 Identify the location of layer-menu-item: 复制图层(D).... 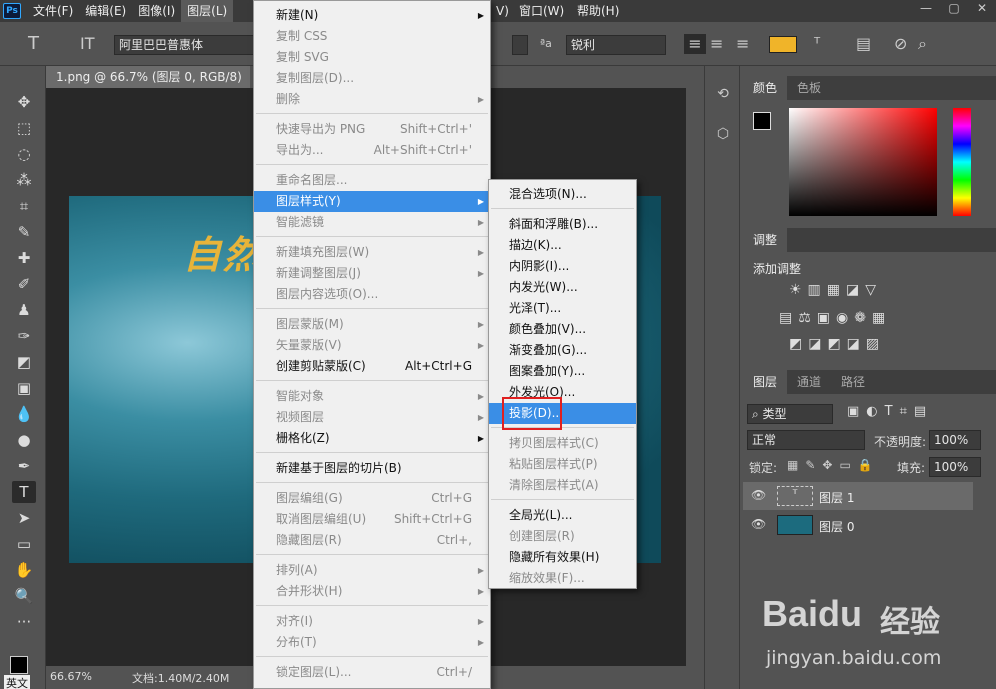
(372, 78).